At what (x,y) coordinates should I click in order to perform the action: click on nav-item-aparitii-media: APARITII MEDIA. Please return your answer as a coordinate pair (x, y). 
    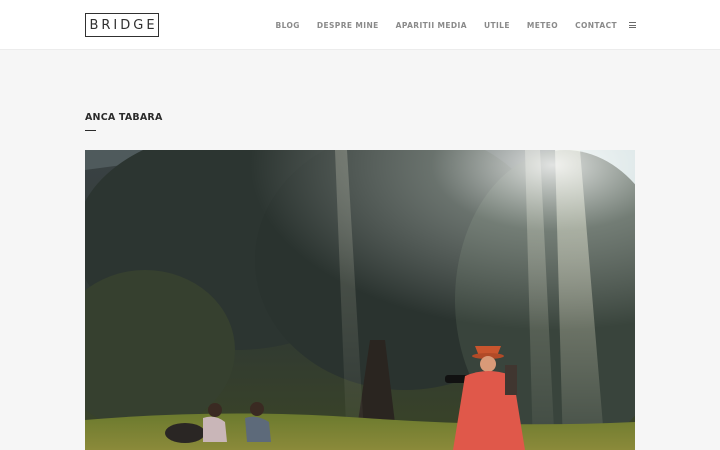
    Looking at the image, I should click on (431, 25).